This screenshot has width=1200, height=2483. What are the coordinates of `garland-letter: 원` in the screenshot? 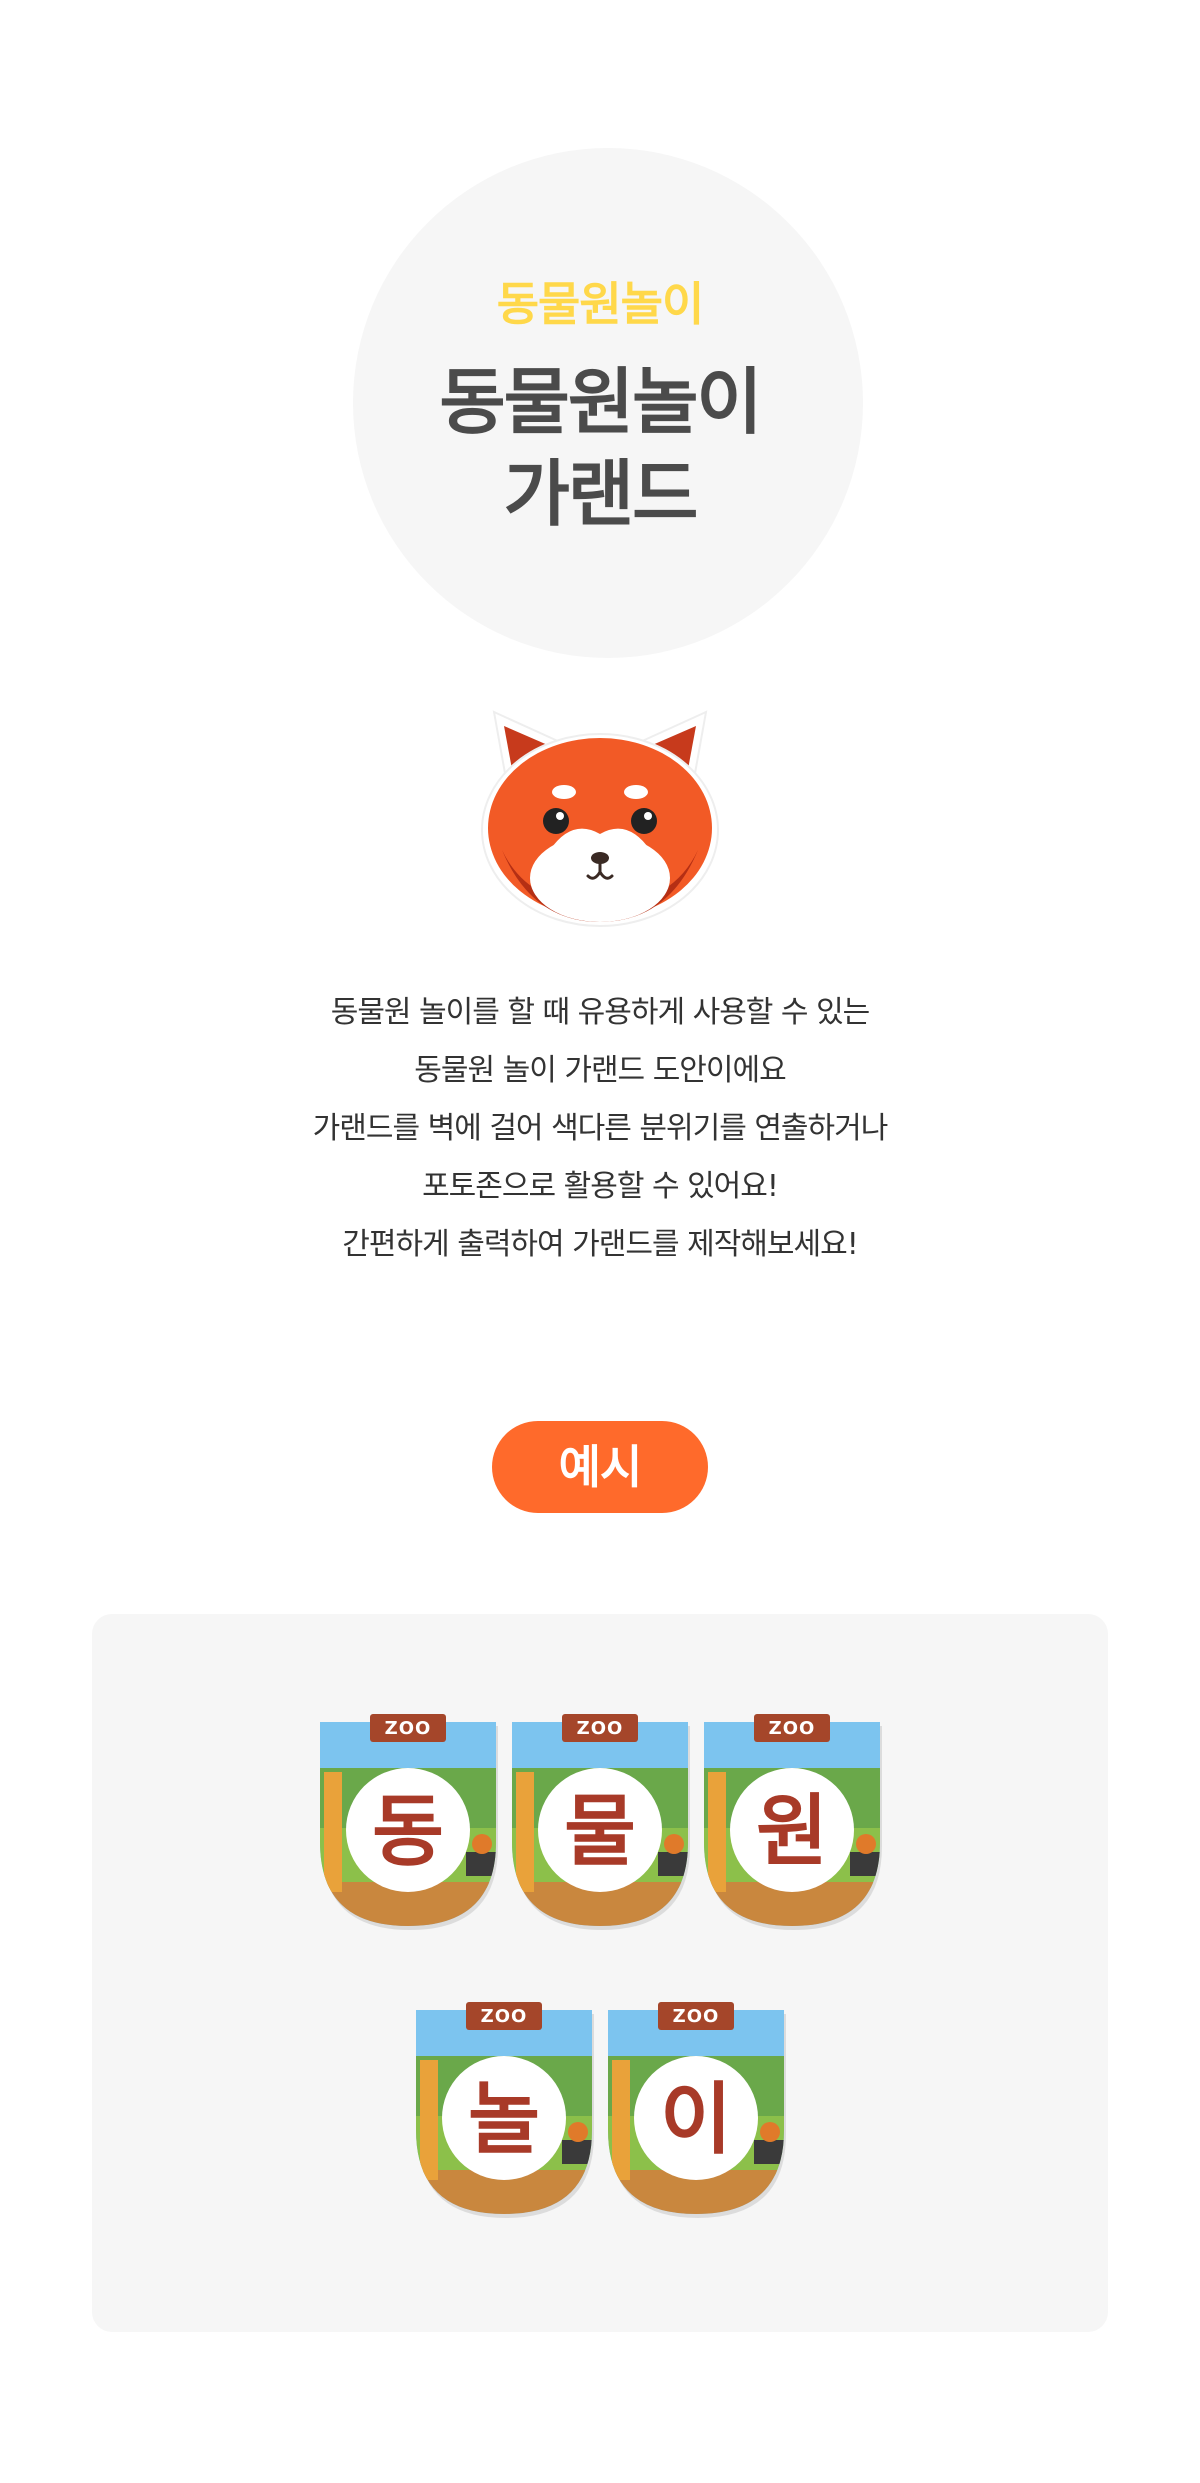 It's located at (792, 1832).